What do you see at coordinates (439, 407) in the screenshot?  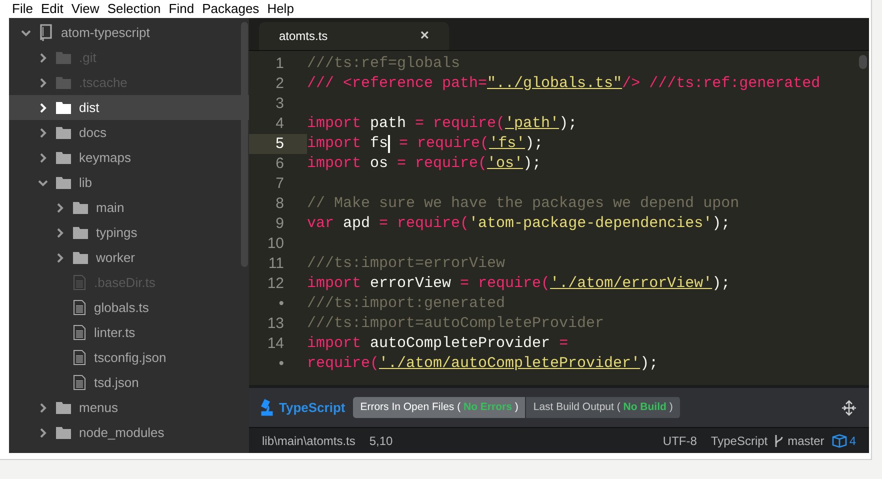 I see `panel-tab: Errors In Open Files ( No Errors )` at bounding box center [439, 407].